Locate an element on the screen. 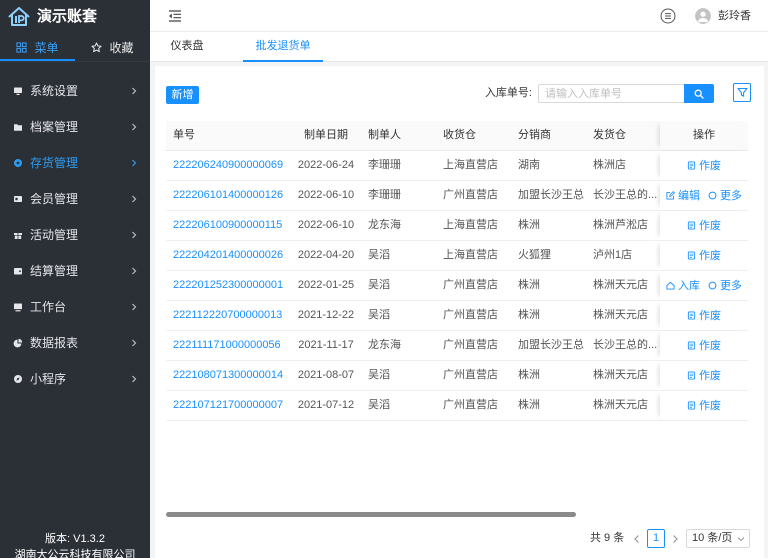 This screenshot has height=558, width=768. col-date-cell: 2021-12-22 is located at coordinates (326, 315).